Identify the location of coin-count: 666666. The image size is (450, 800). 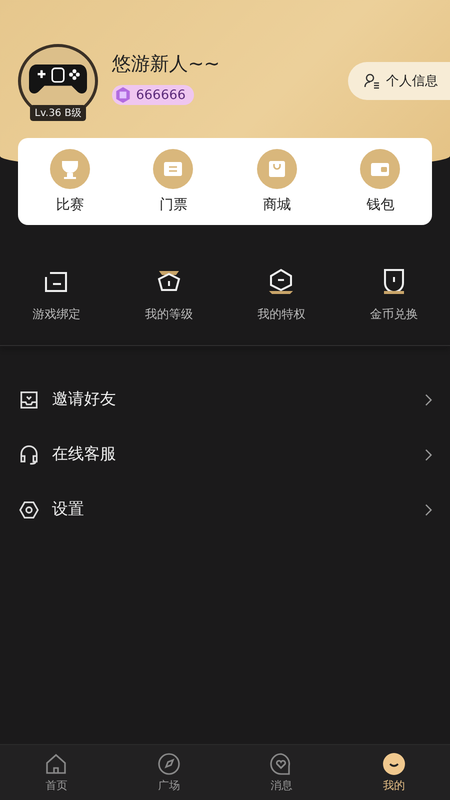
(161, 95).